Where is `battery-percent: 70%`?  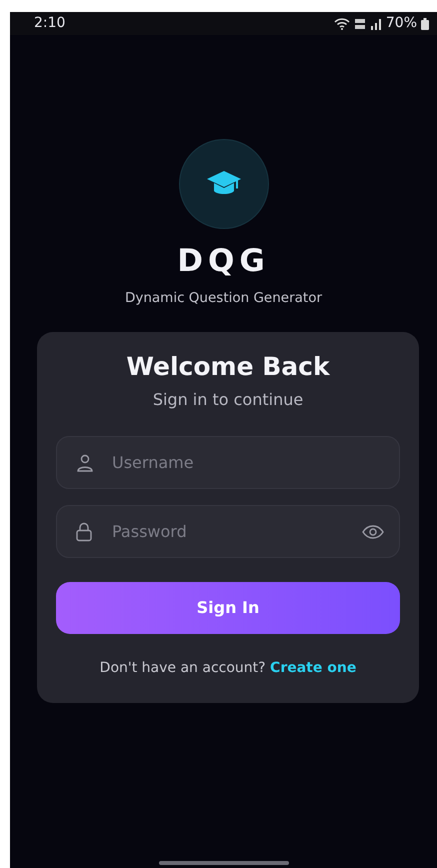 battery-percent: 70% is located at coordinates (401, 23).